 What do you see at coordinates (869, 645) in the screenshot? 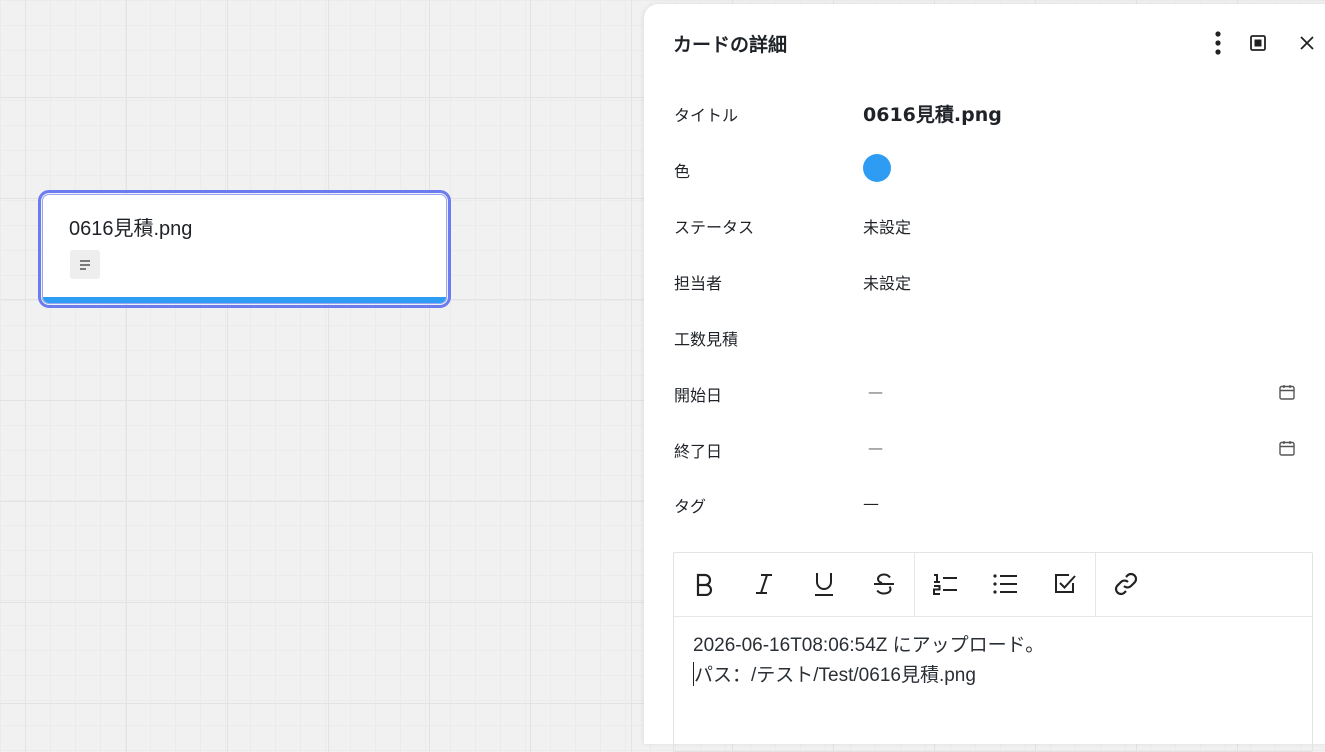
I see `editor-line: 2026-06-16T08:06:54Z にアップロード。` at bounding box center [869, 645].